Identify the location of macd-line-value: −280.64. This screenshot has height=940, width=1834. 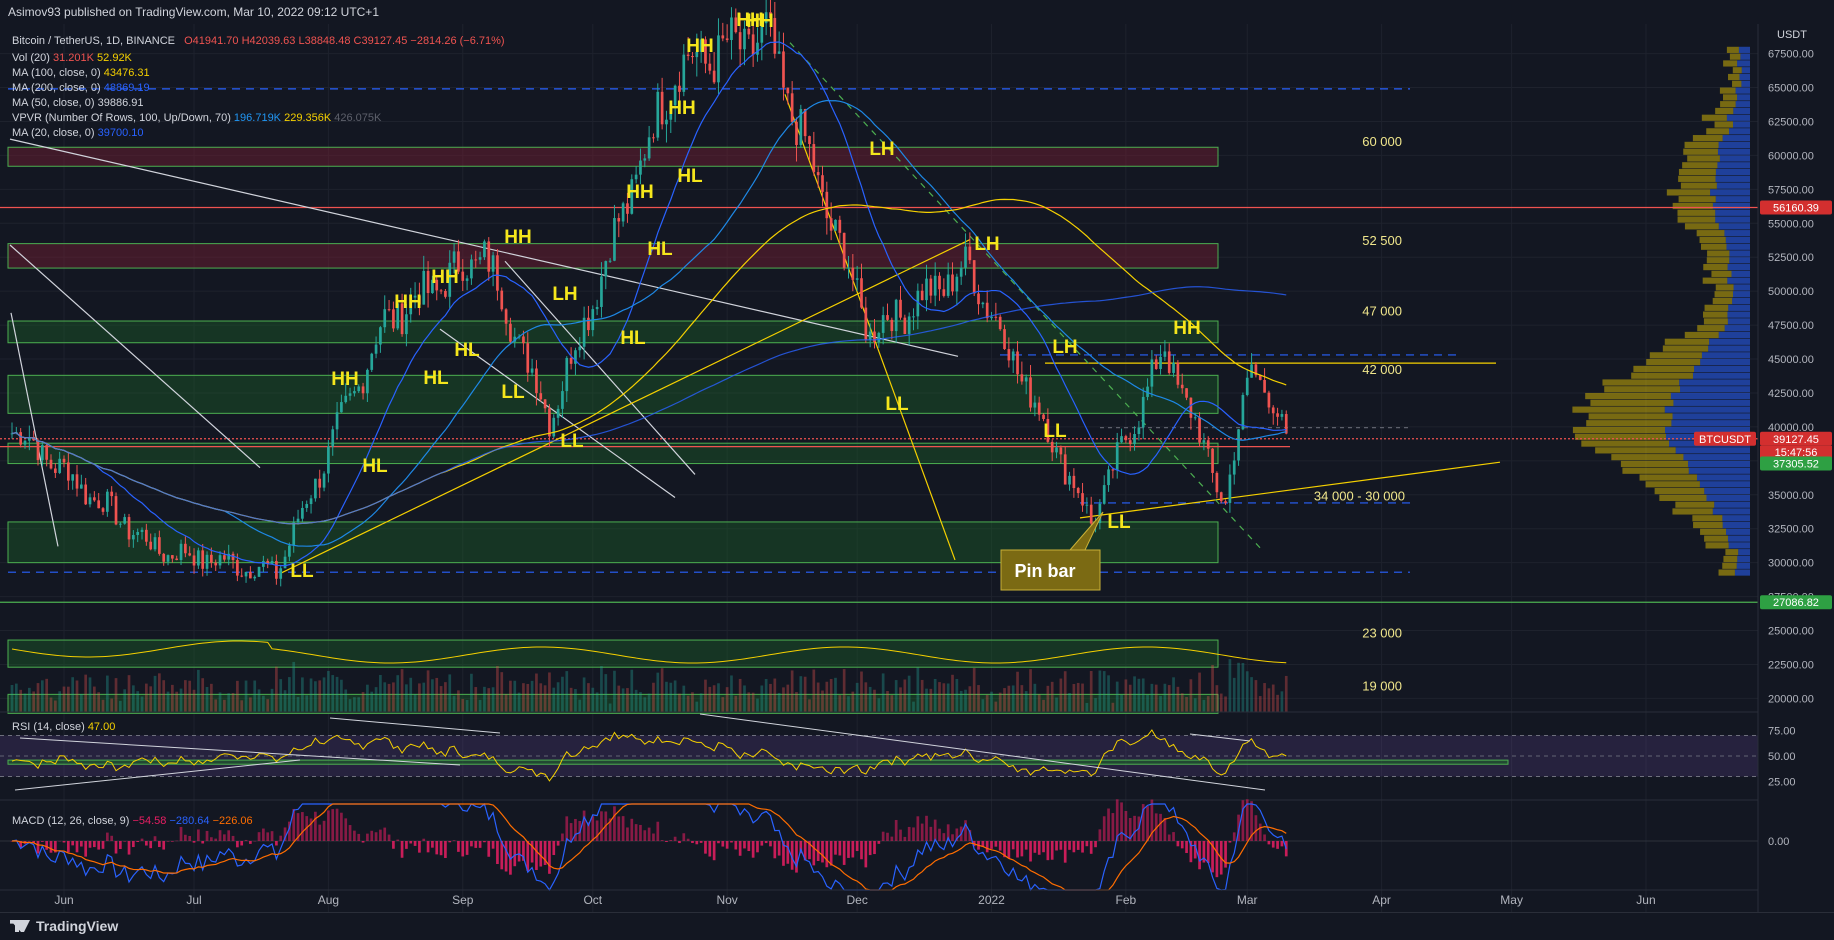
(189, 821).